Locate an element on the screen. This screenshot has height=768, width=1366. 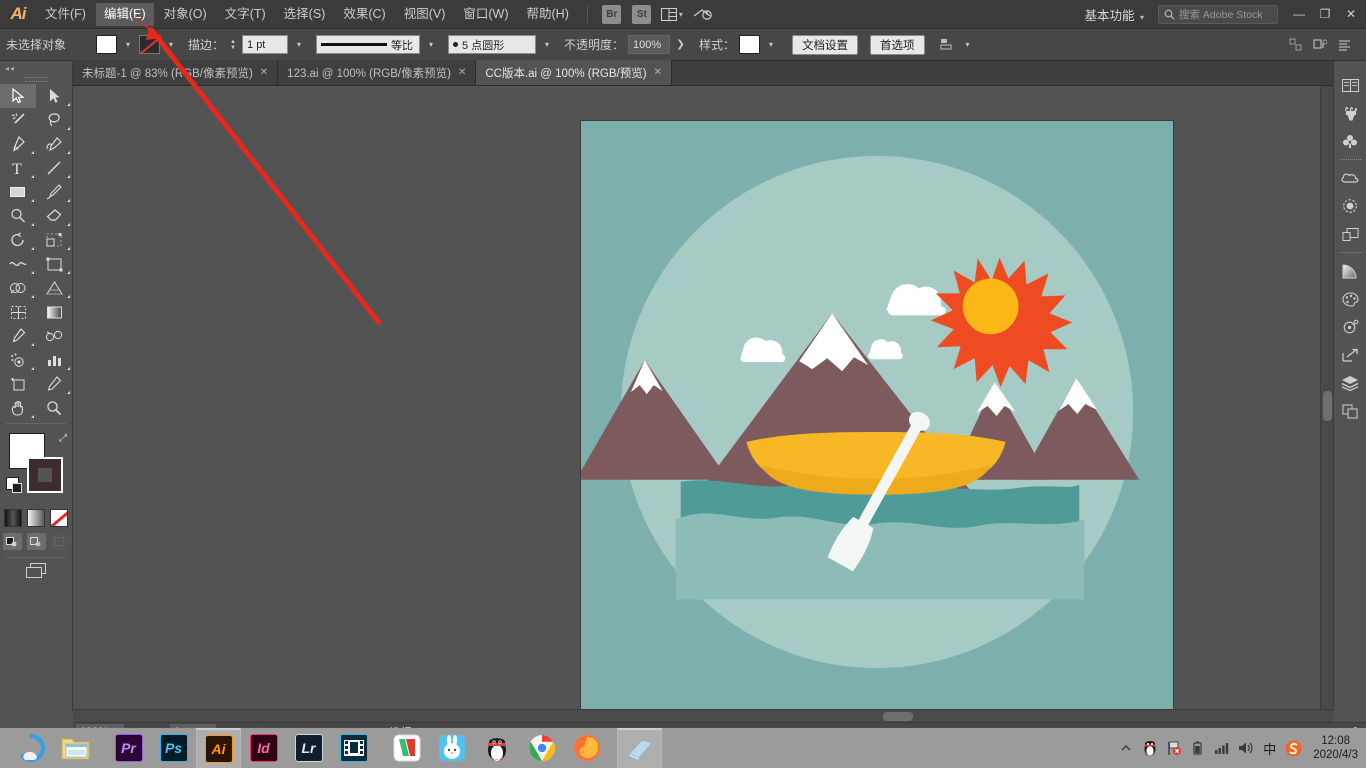
menu-select: 选择(S) is located at coordinates (305, 14).